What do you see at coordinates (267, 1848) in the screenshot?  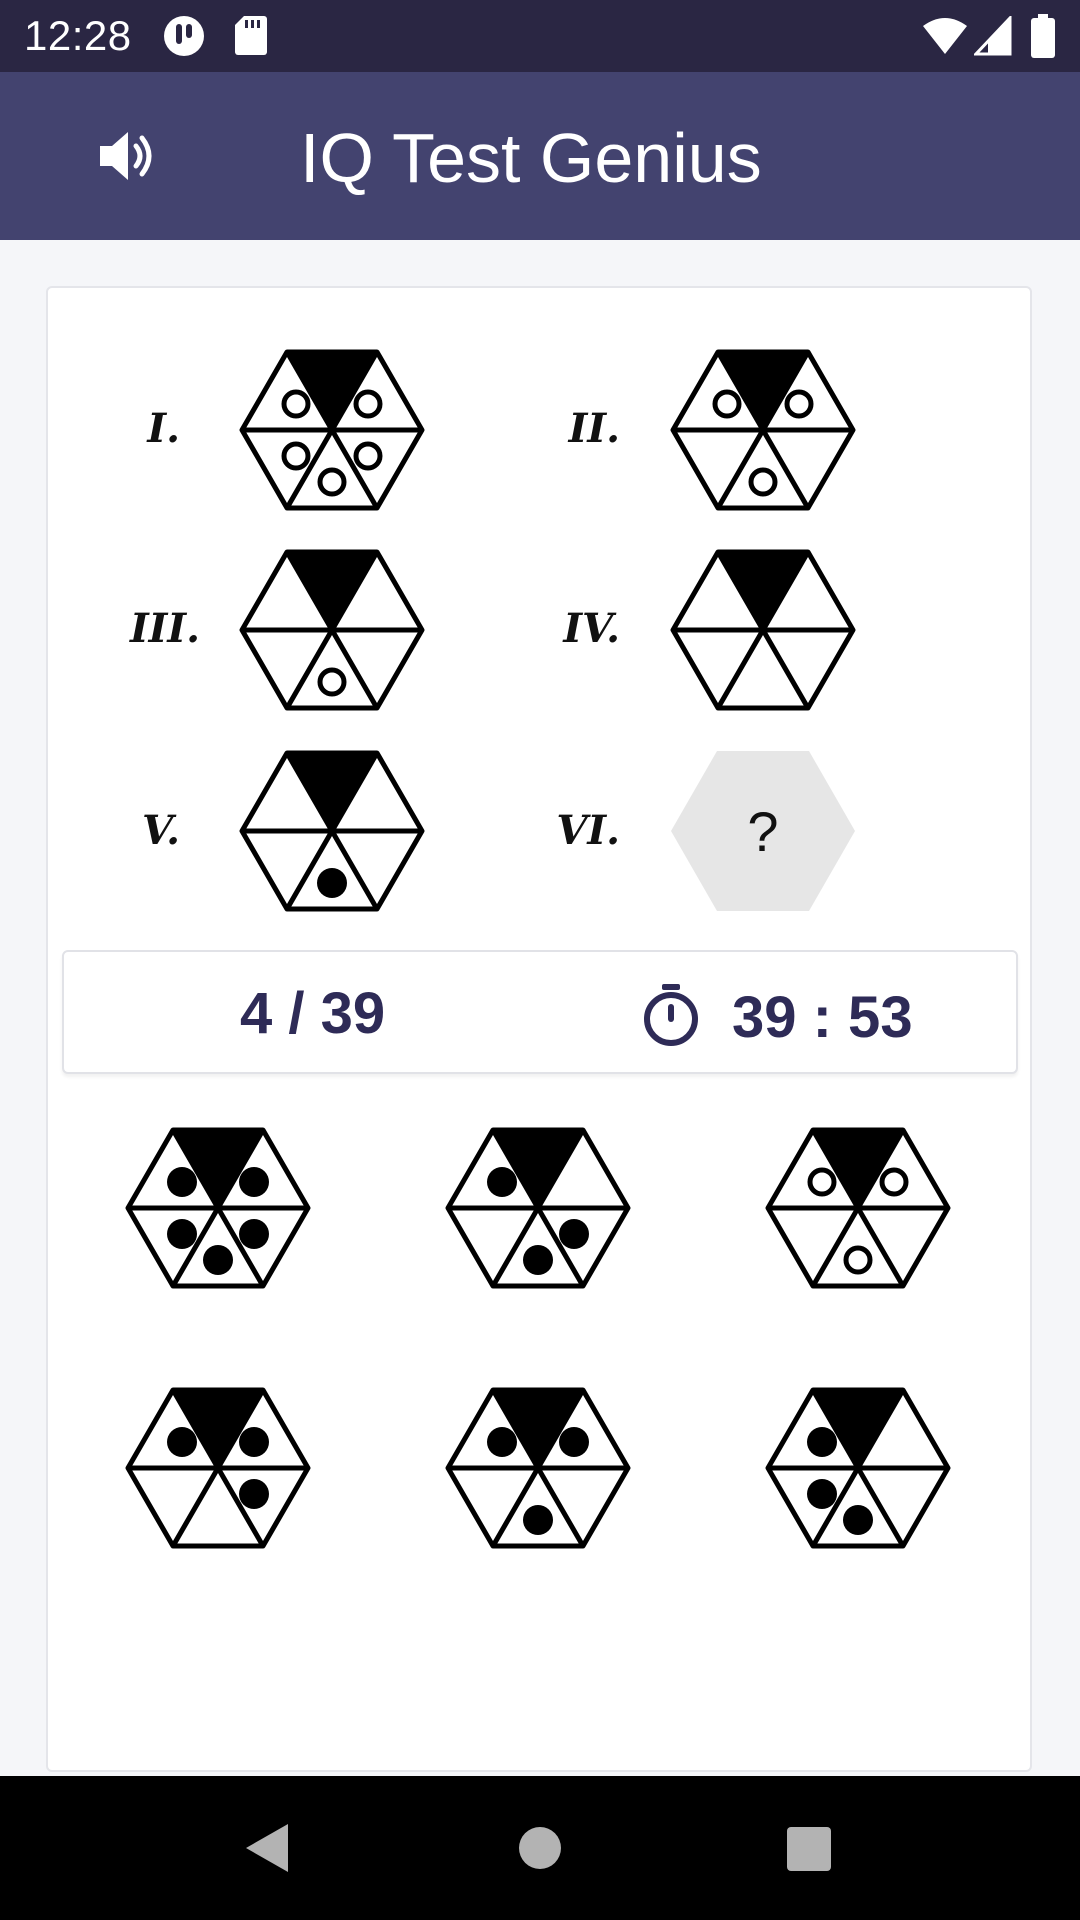 I see `back-icon` at bounding box center [267, 1848].